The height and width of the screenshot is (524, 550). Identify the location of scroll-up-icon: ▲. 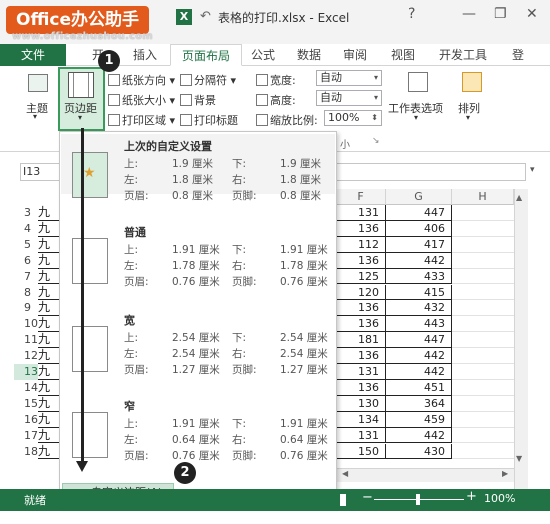
(519, 197).